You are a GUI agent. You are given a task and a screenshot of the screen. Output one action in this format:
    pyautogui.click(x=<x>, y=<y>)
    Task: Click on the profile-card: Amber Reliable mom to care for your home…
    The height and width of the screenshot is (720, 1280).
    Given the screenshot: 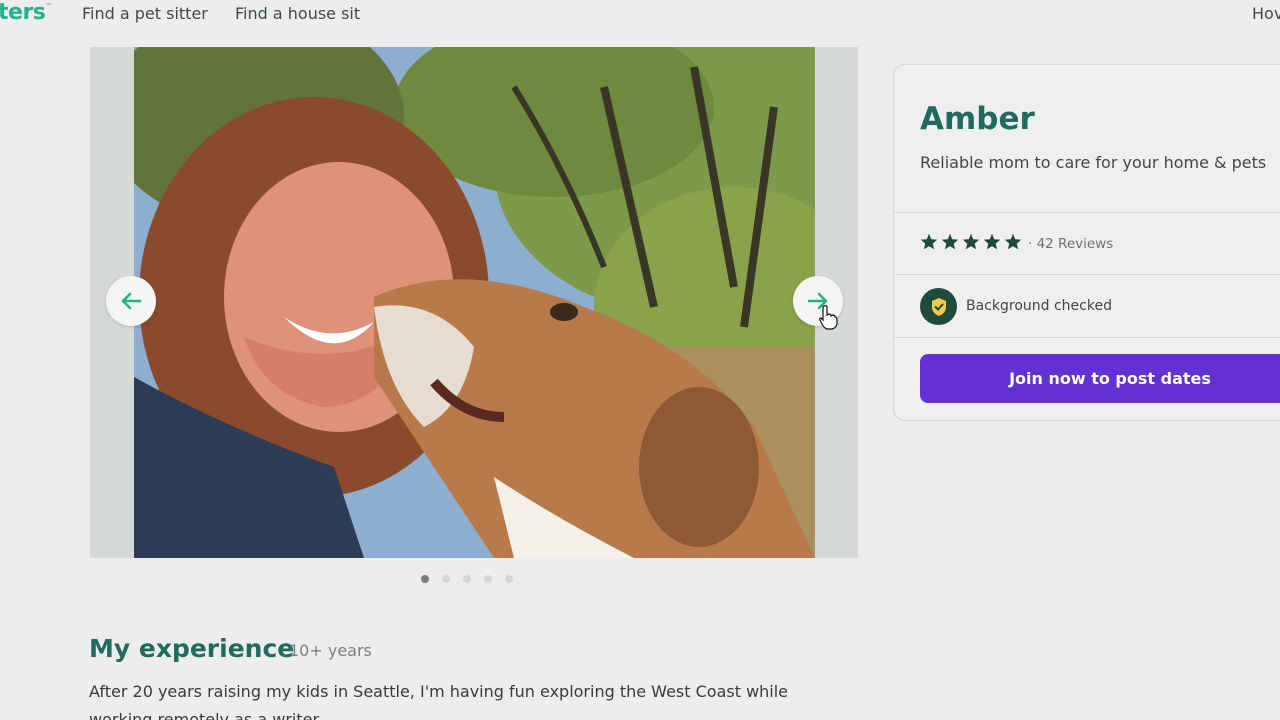 What is the action you would take?
    pyautogui.click(x=1086, y=242)
    